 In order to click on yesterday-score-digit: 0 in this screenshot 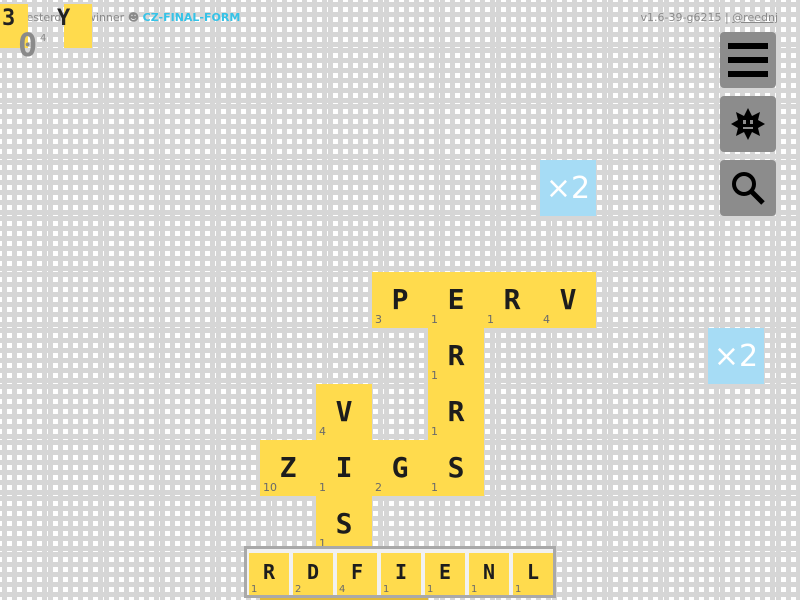, I will do `click(28, 45)`.